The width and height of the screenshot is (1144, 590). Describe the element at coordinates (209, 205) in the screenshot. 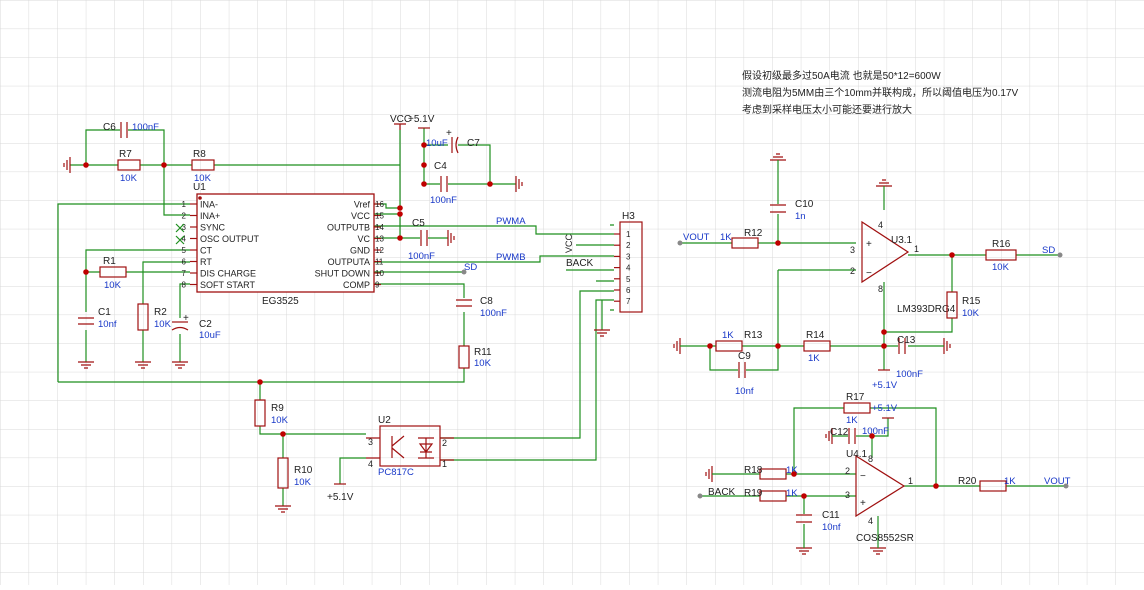

I see `u1-pin-name: INA-` at that location.